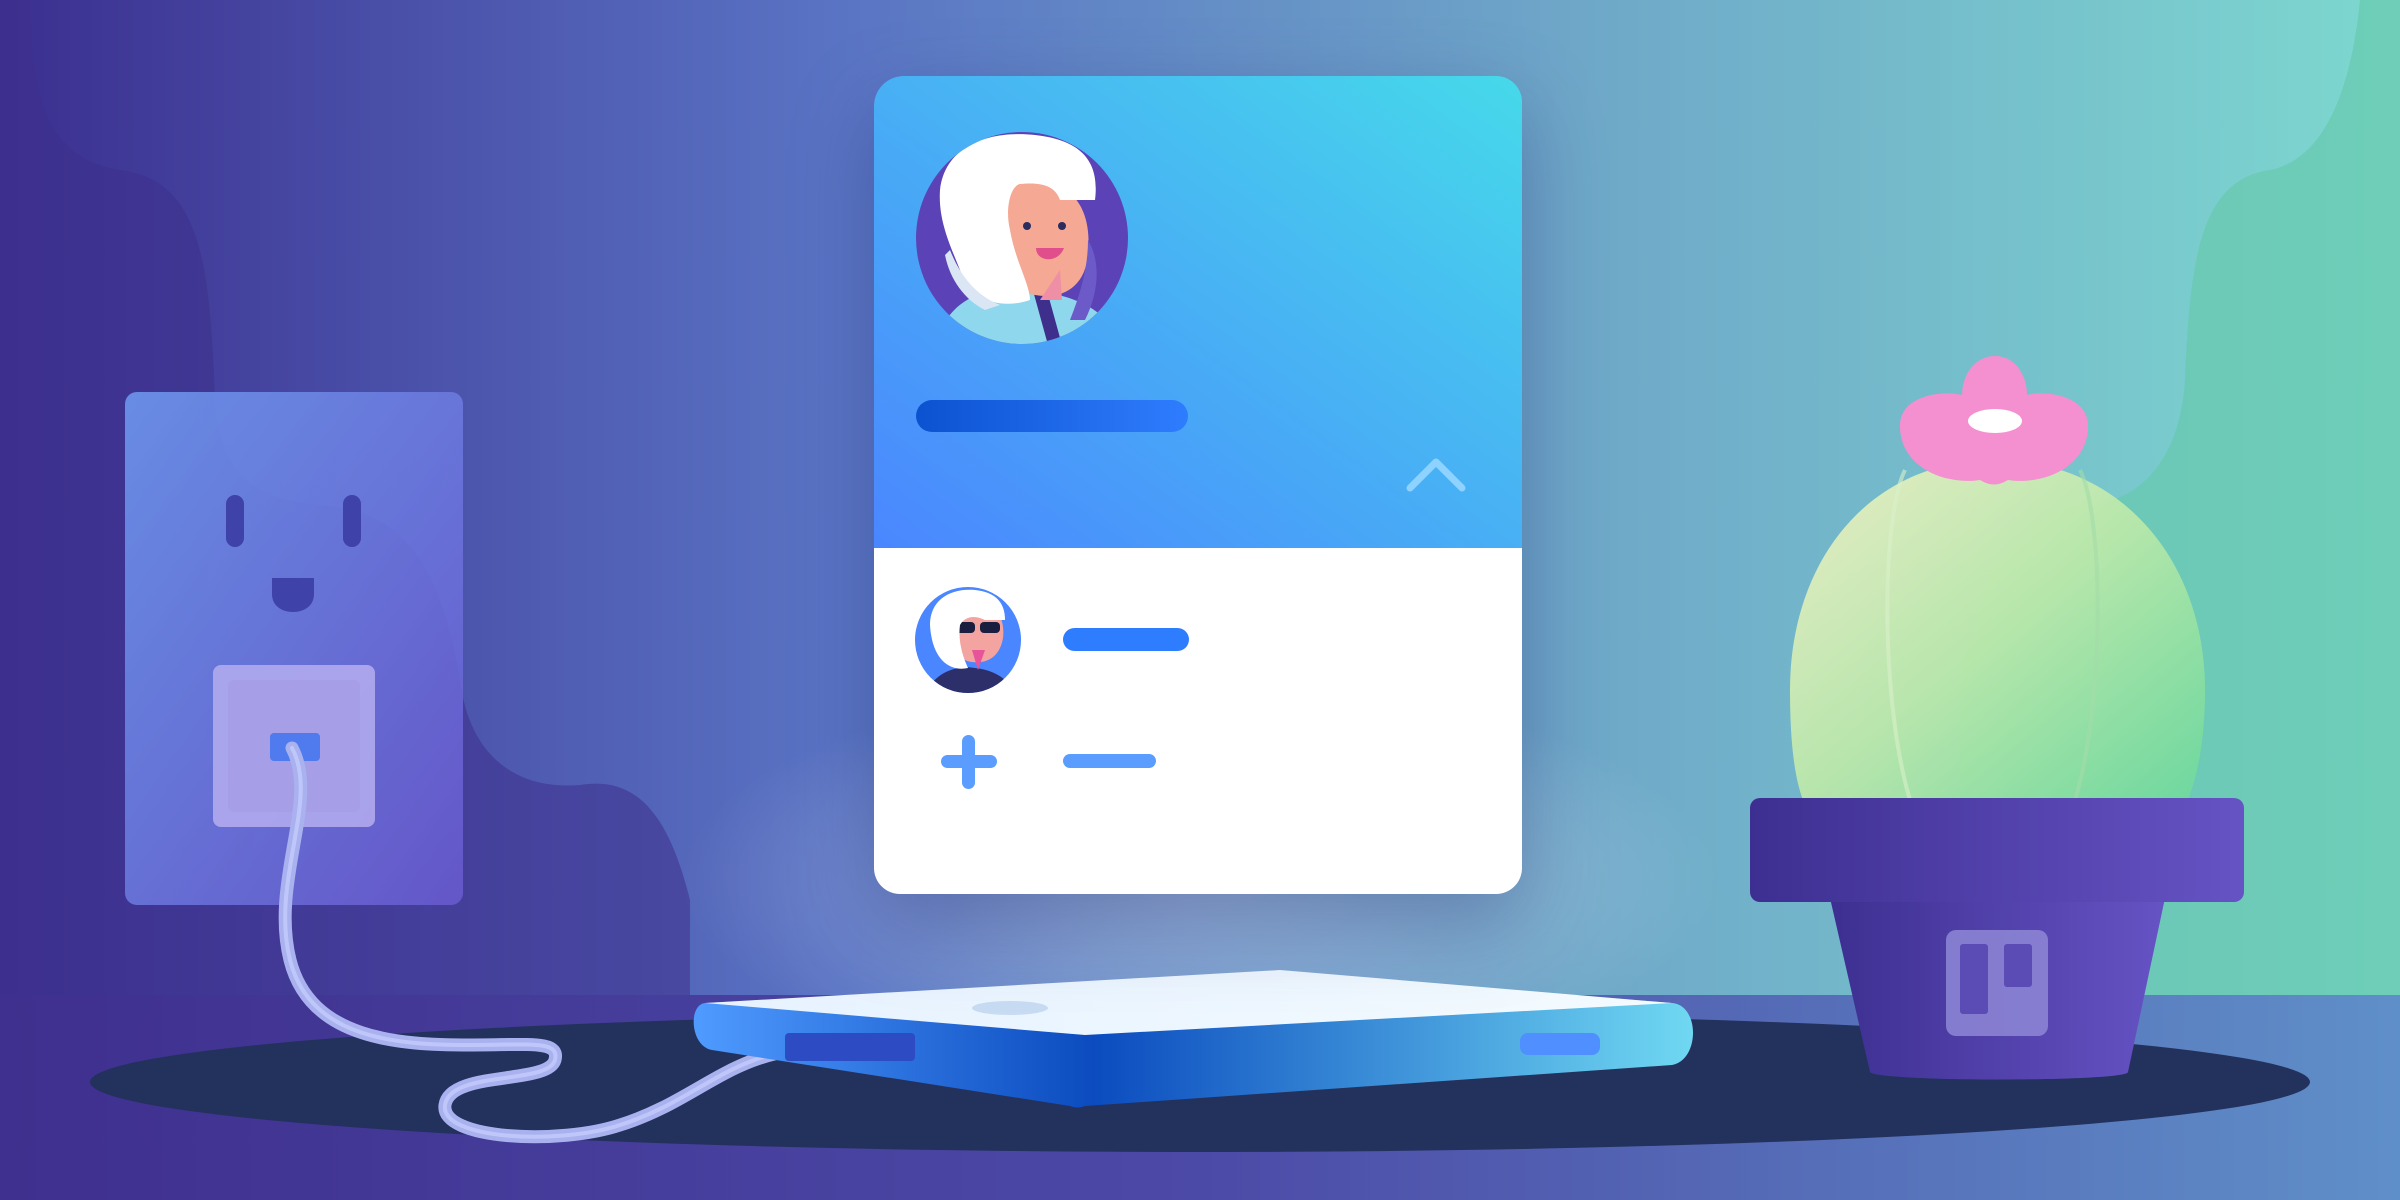  Describe the element at coordinates (1997, 983) in the screenshot. I see `board-columns-icon` at that location.